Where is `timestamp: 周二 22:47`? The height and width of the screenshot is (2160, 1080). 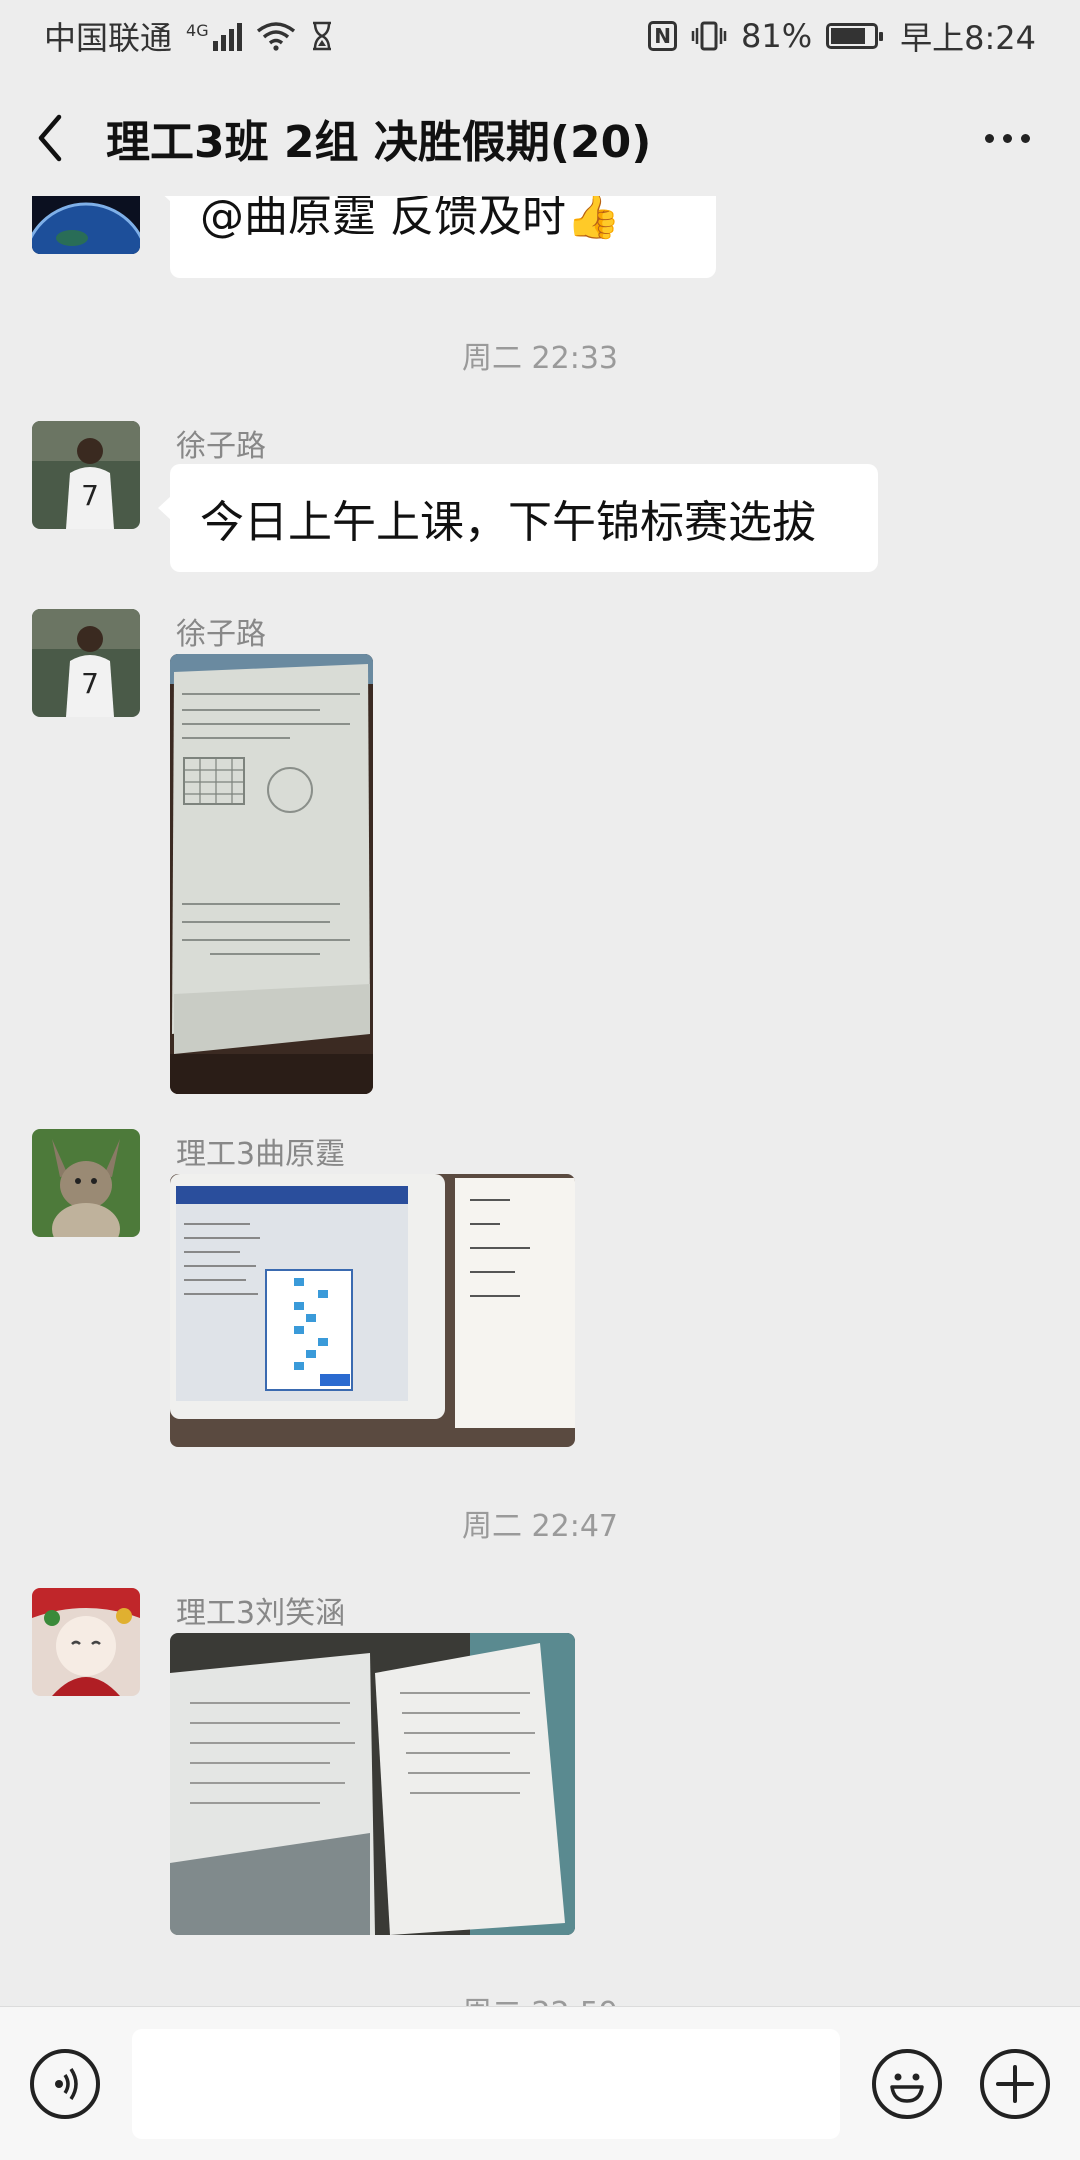
timestamp: 周二 22:47 is located at coordinates (540, 1526).